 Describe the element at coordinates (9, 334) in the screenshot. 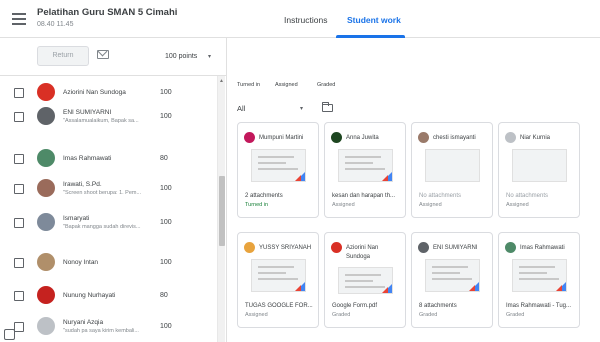

I see `add-icon` at that location.